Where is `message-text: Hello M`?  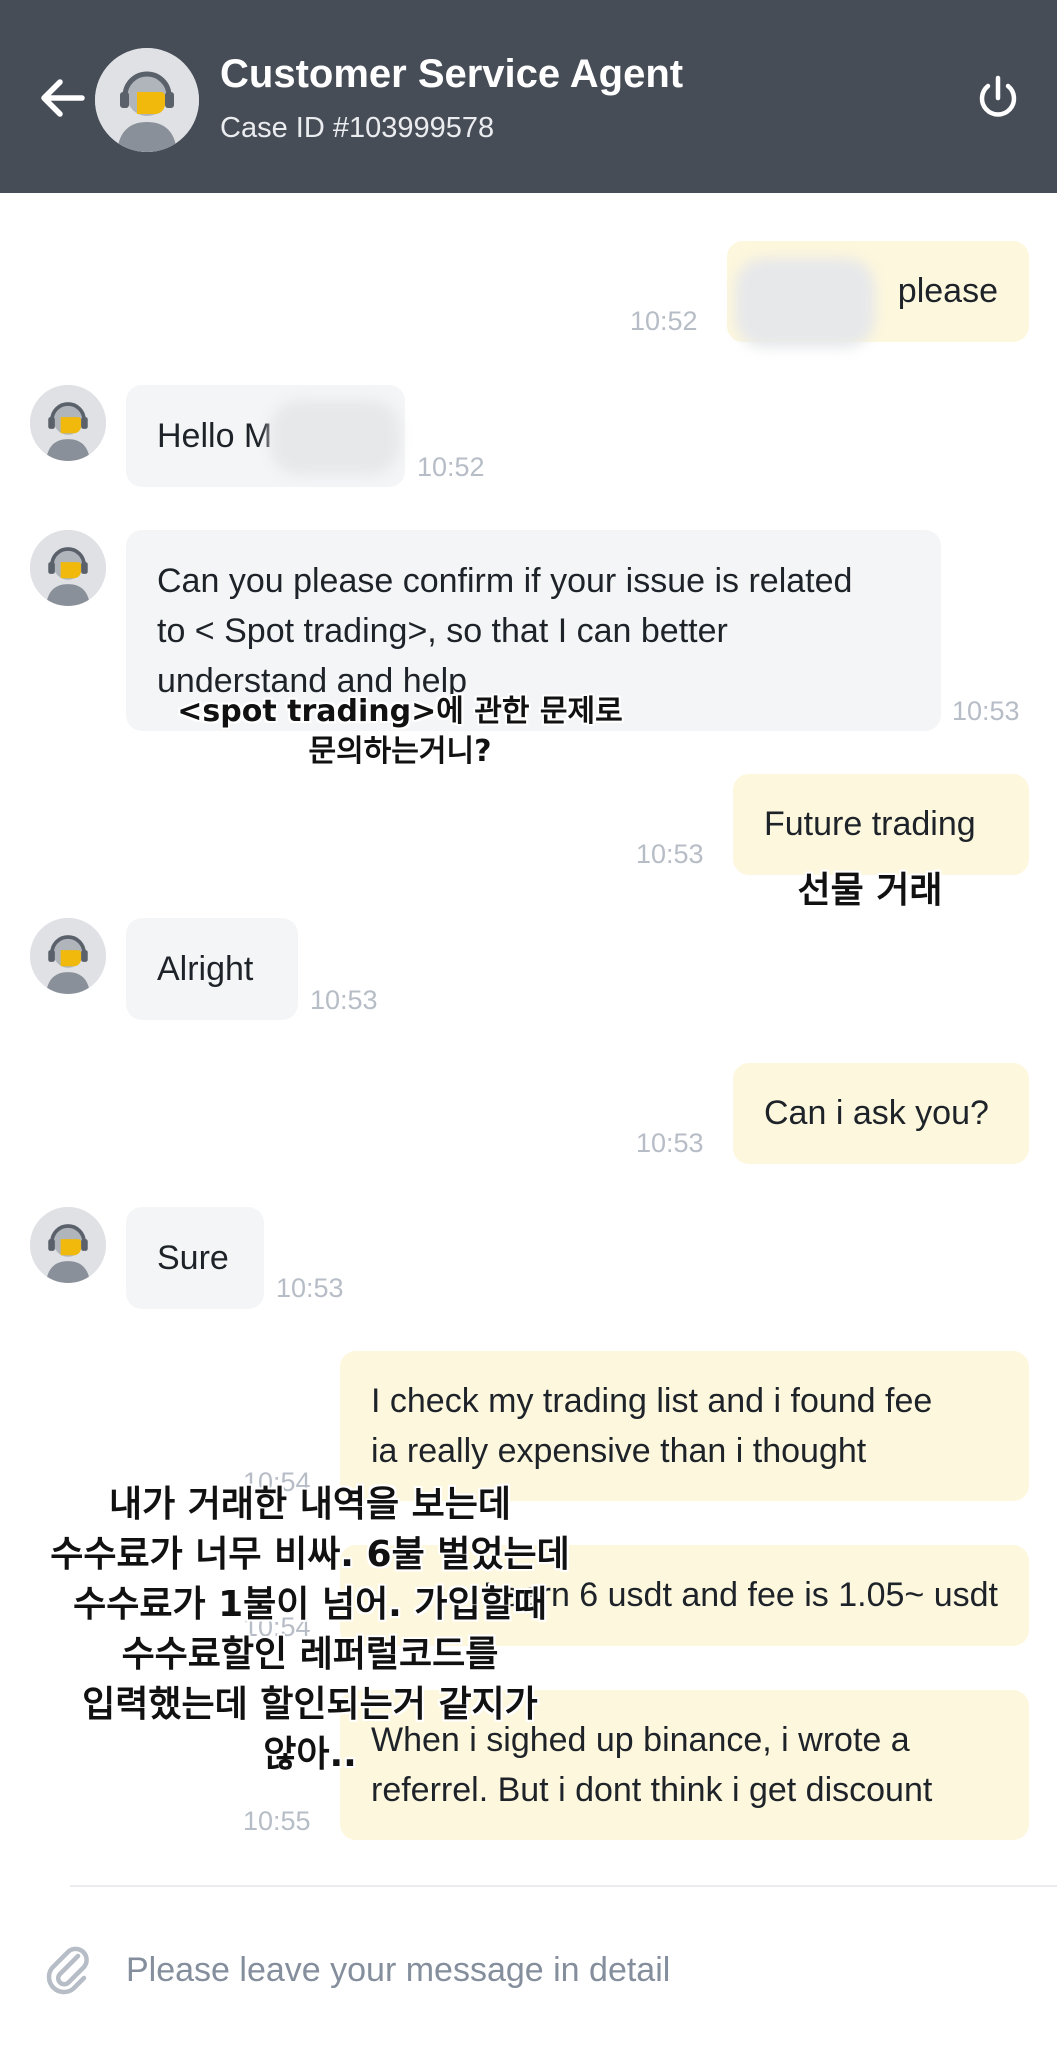 message-text: Hello M is located at coordinates (215, 436).